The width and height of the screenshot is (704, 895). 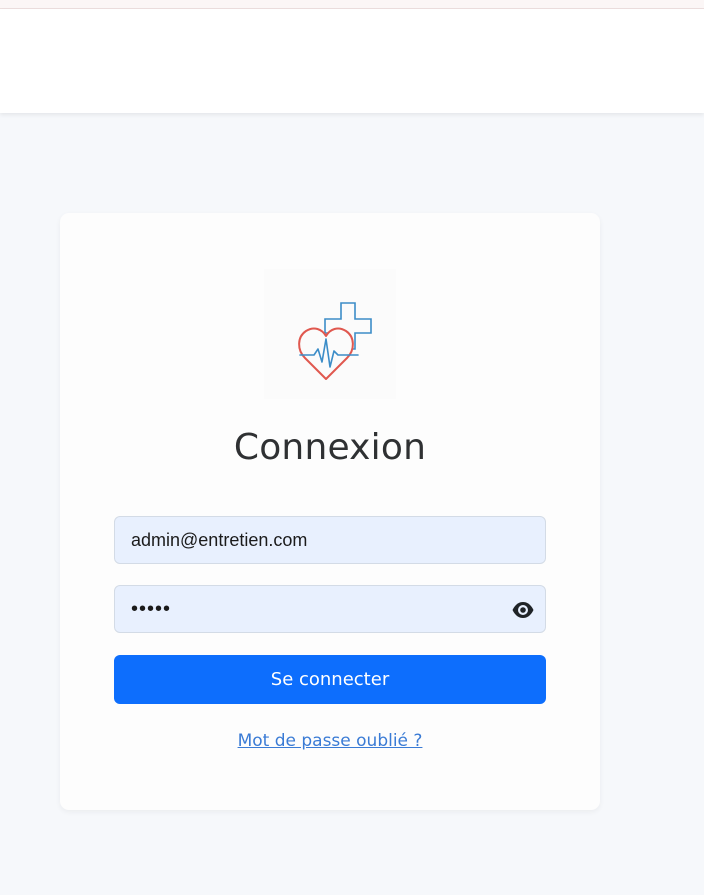 I want to click on app-logo, so click(x=330, y=334).